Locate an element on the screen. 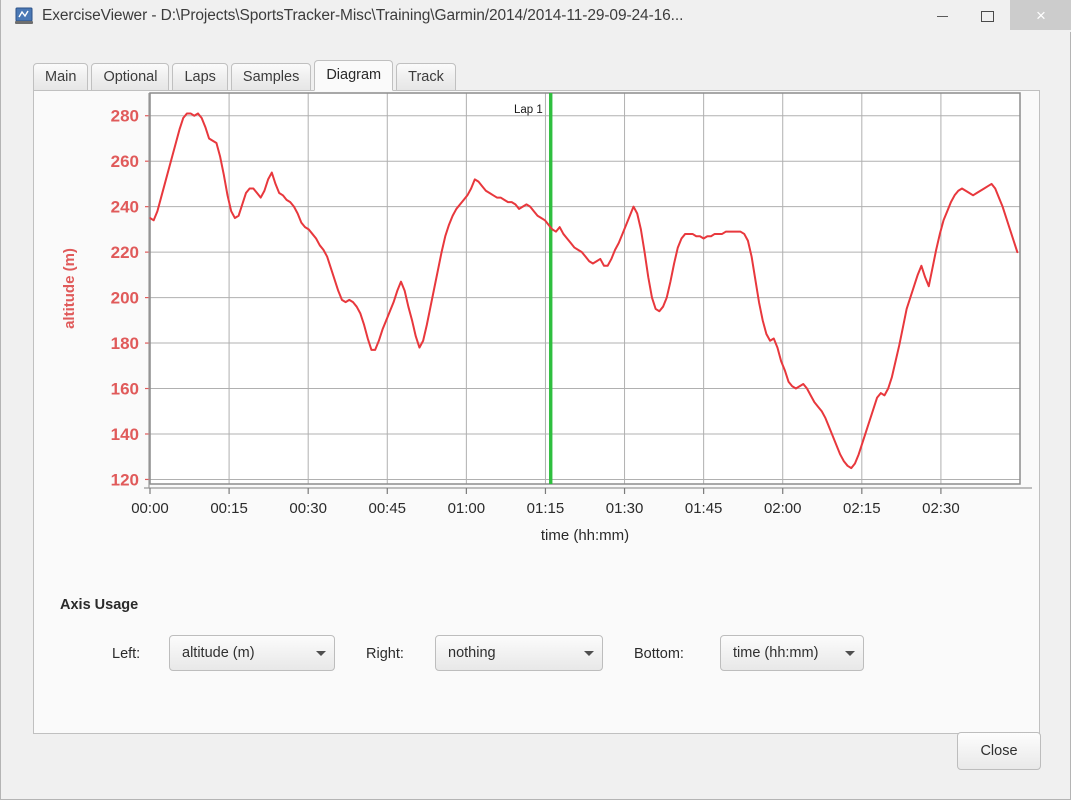  x-tick-label: 00:15 is located at coordinates (229, 508).